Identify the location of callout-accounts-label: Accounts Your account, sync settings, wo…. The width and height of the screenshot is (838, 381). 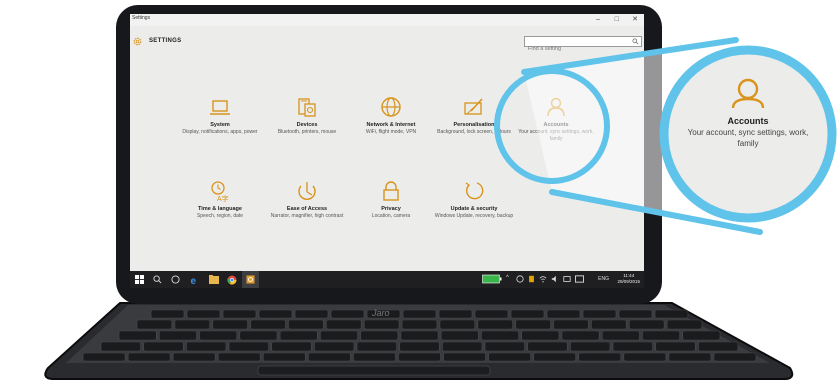
(748, 132).